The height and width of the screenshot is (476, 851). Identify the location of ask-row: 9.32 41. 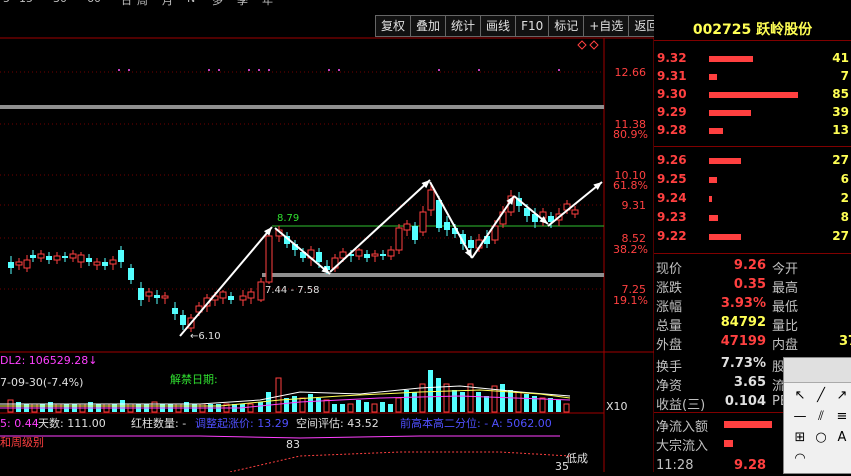
(752, 59).